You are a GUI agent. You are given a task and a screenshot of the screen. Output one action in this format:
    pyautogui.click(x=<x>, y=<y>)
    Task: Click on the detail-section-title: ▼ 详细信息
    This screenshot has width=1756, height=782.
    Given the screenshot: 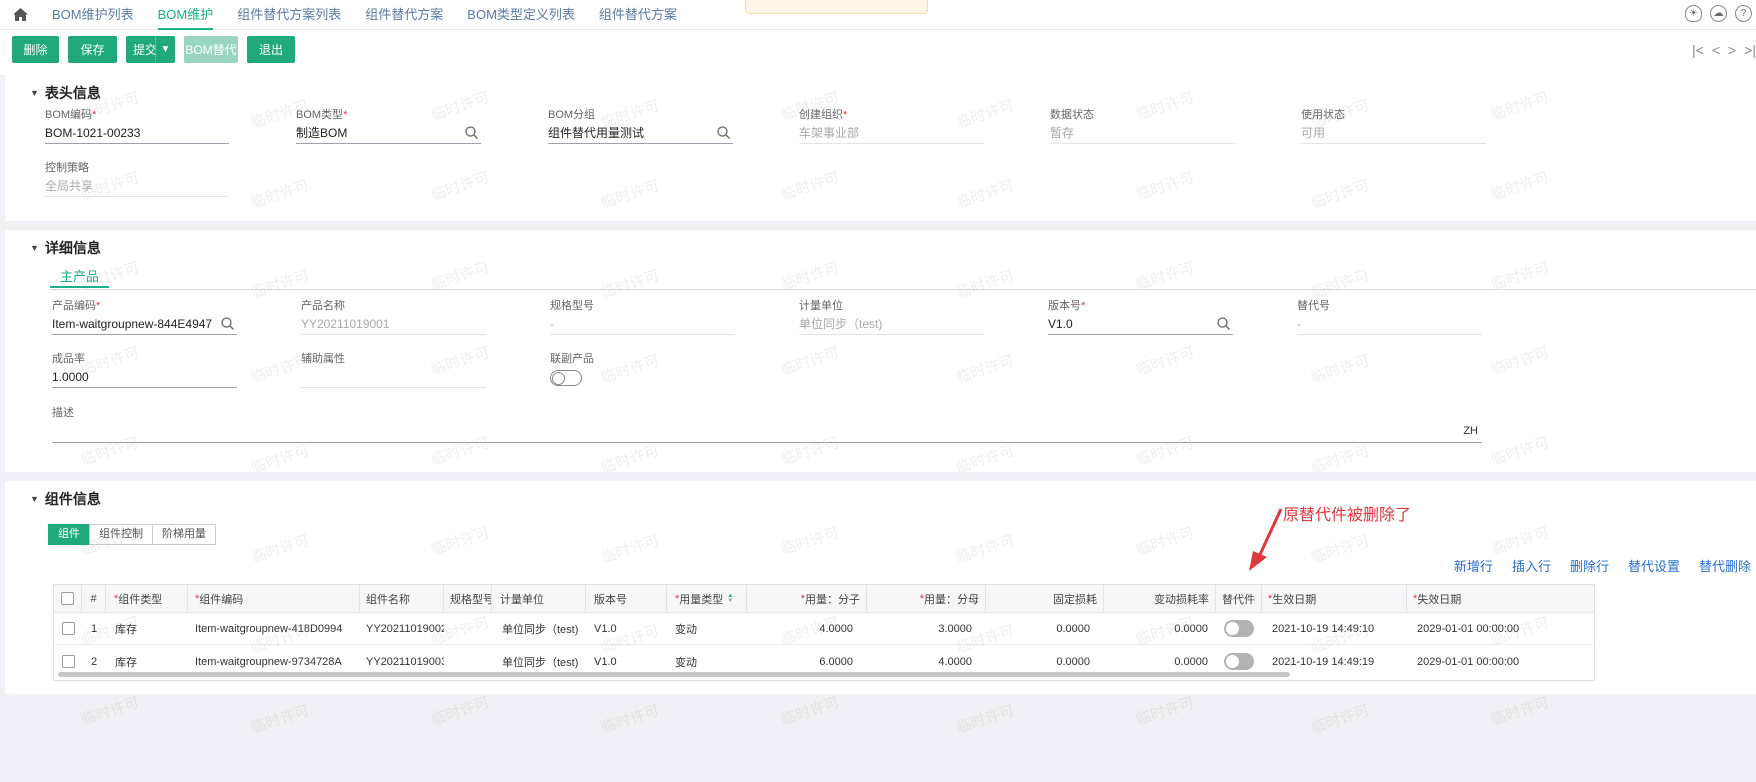 What is the action you would take?
    pyautogui.click(x=65, y=248)
    